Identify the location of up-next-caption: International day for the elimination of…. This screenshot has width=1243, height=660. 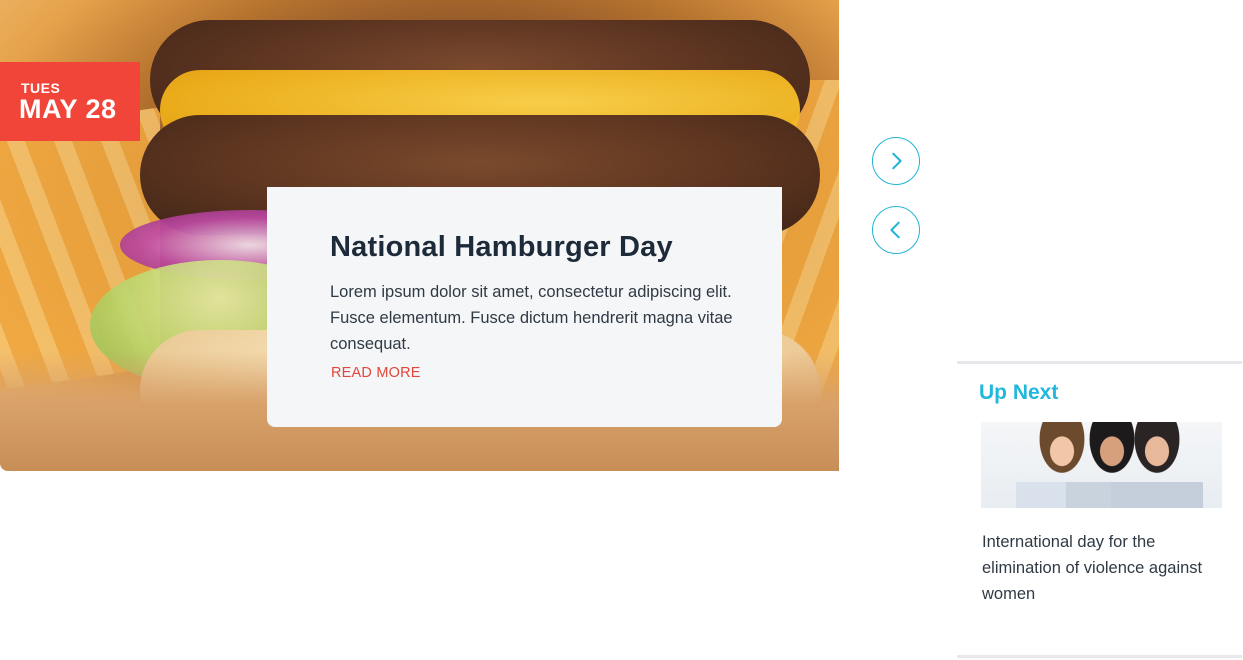
(1097, 568).